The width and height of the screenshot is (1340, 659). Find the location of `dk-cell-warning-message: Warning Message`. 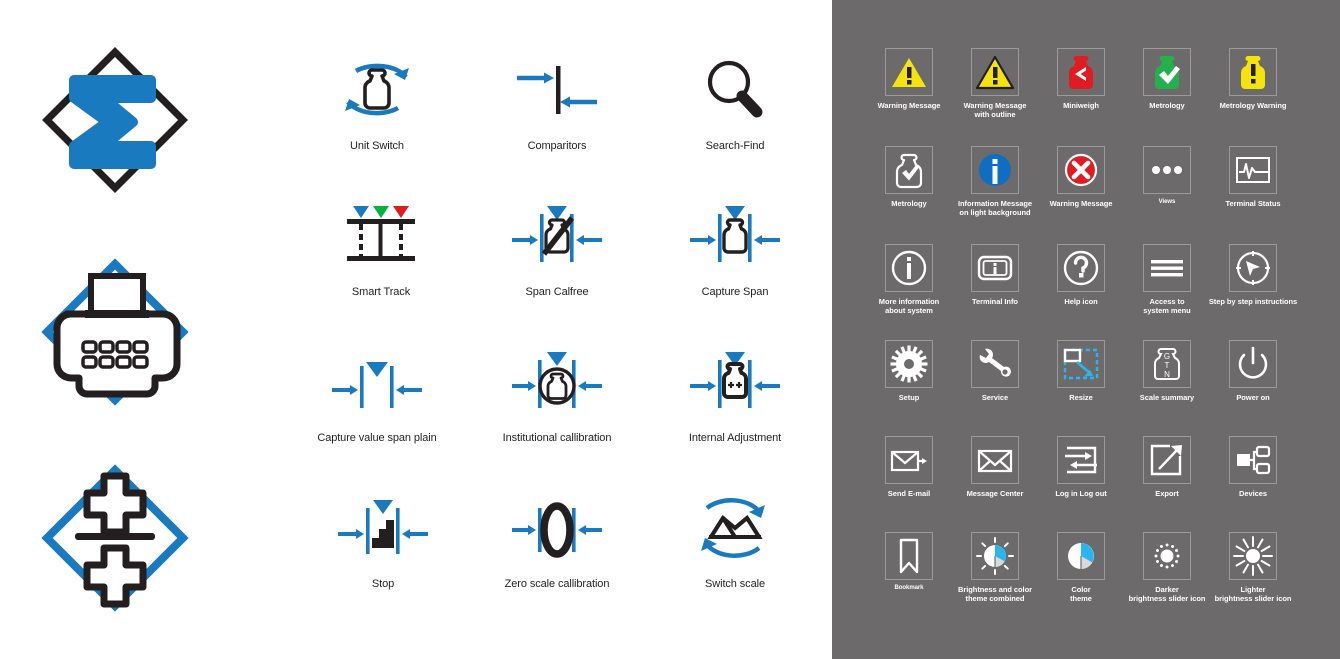

dk-cell-warning-message: Warning Message is located at coordinates (909, 79).